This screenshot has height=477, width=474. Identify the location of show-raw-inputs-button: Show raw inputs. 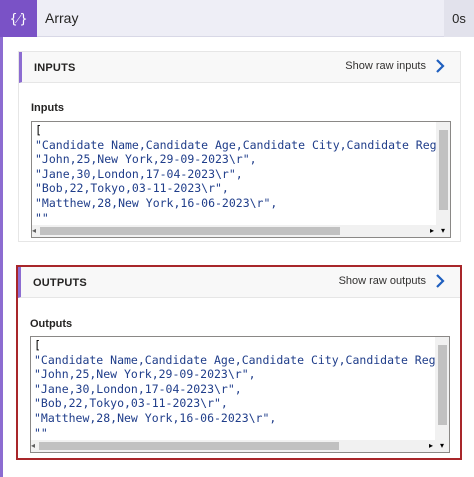
(395, 66).